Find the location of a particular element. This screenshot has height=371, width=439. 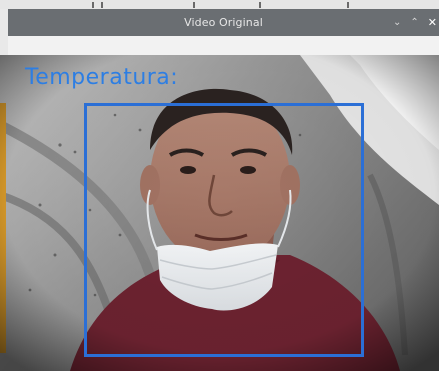

window-titlebar: Video Original ⌄ ⌃ ✕ is located at coordinates (223, 22).